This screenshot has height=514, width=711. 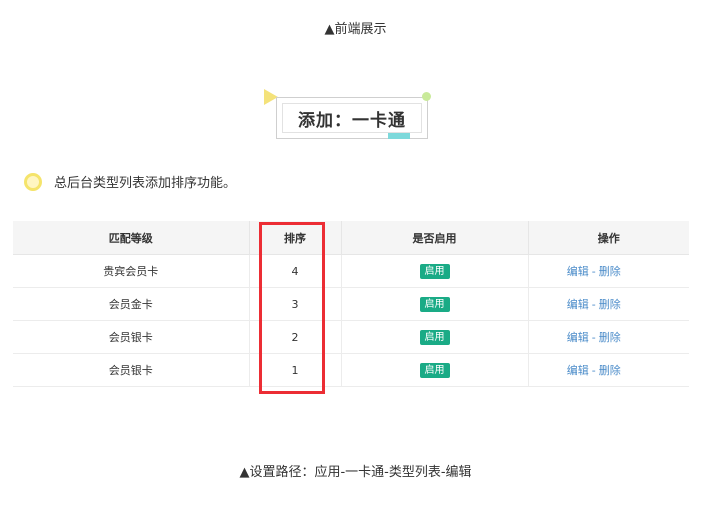 I want to click on feature-note-text: 总后台类型列表添加排序功能。, so click(x=145, y=183).